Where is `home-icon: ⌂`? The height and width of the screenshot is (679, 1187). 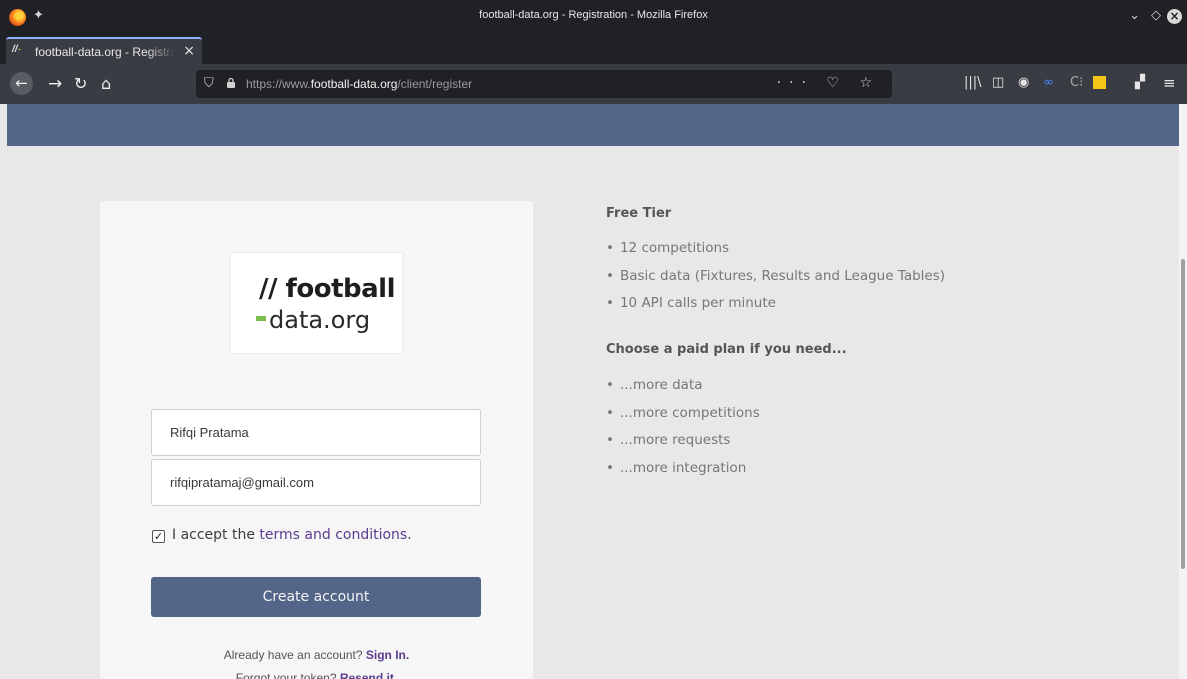 home-icon: ⌂ is located at coordinates (106, 84).